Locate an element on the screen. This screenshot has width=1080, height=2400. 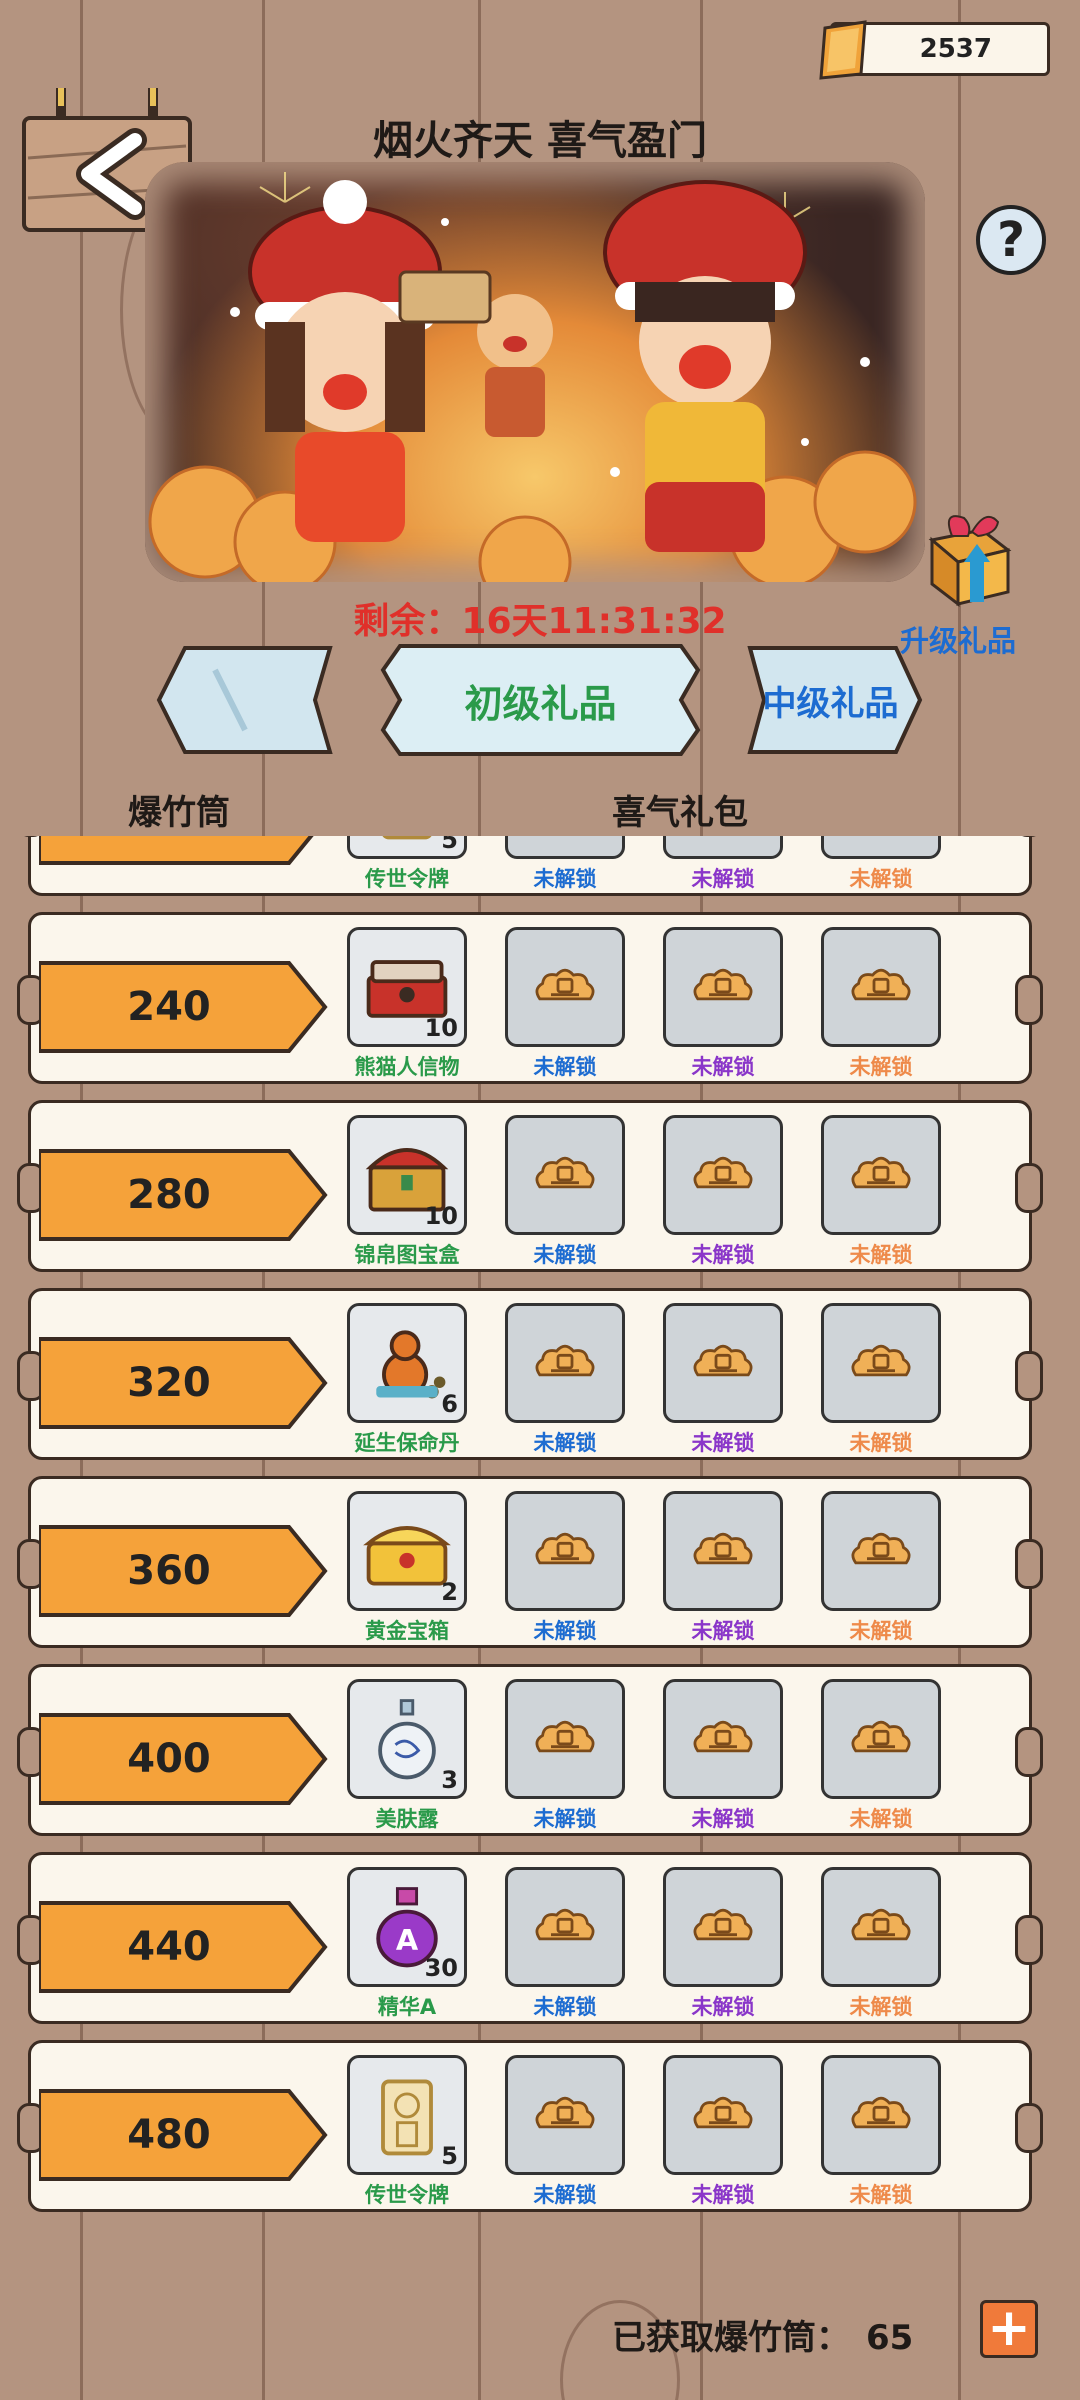
tab-label: 中级礼品 is located at coordinates (830, 703).